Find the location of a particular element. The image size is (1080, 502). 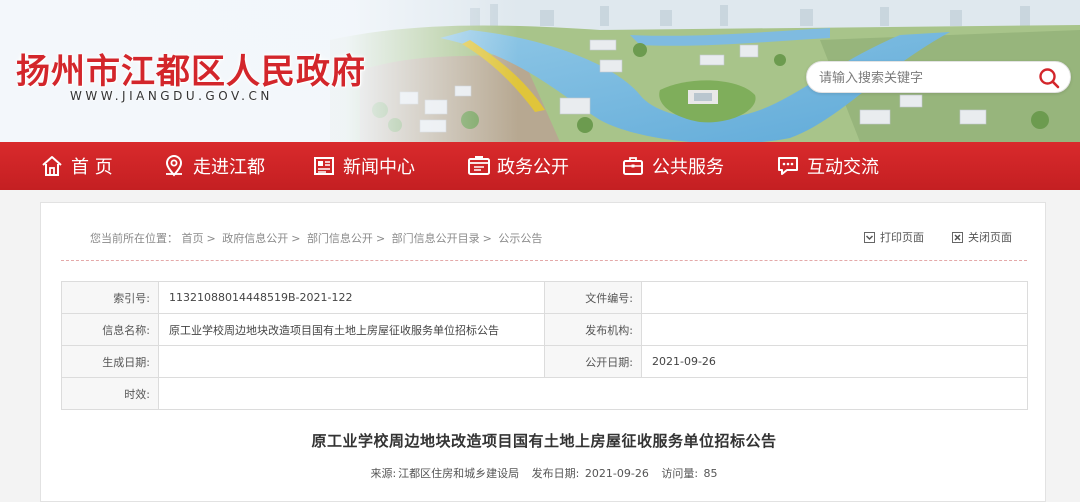

info-name-value: 原工业学校周边地块改造项目国有土地上房屋征收服务单位招标公告 is located at coordinates (351, 329).